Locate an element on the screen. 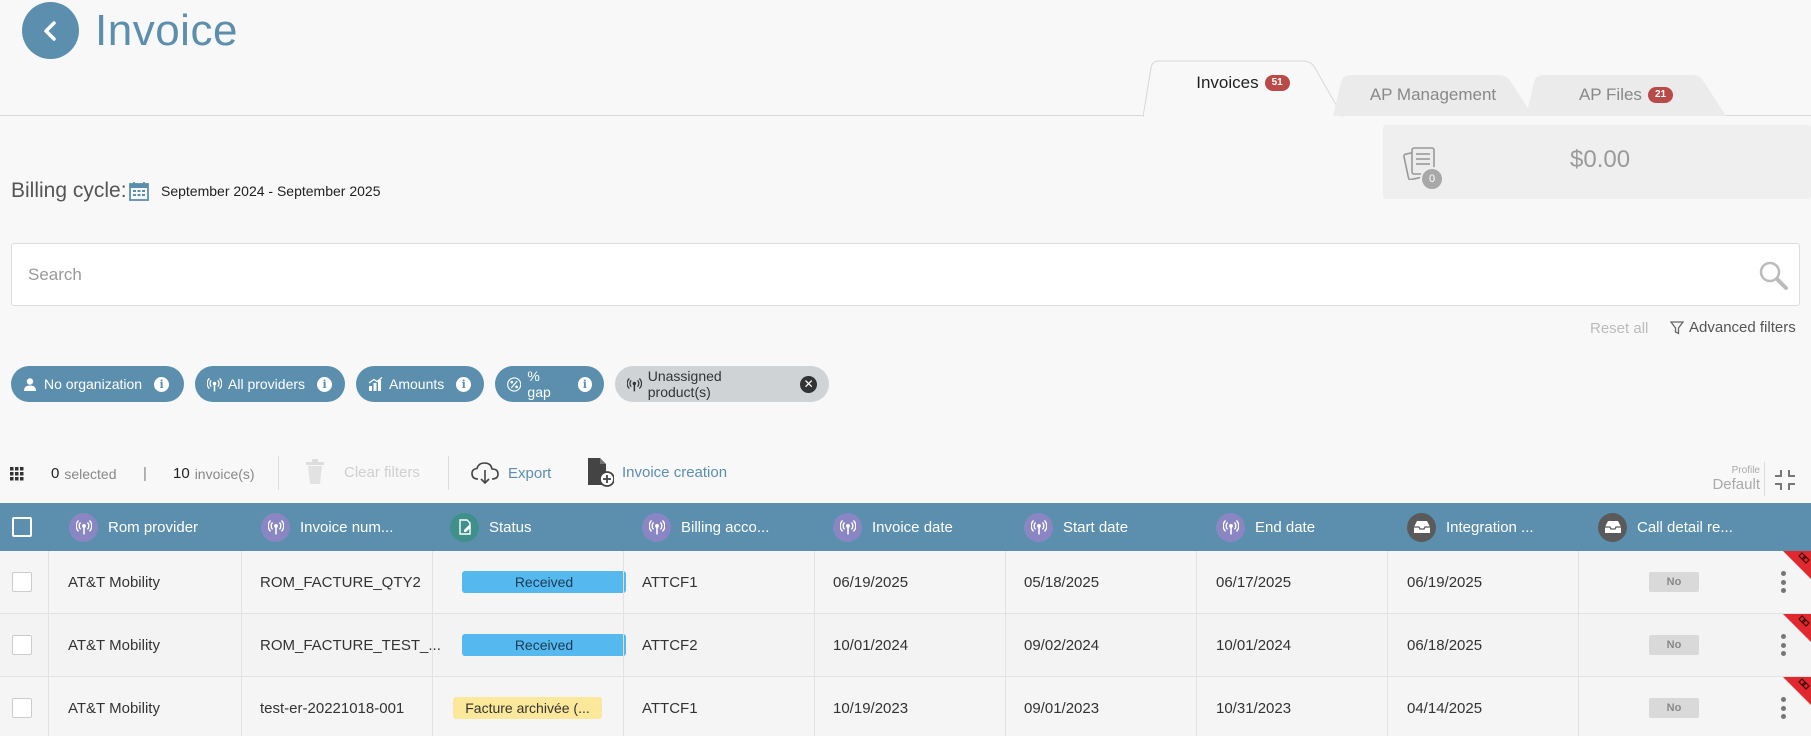 This screenshot has height=736, width=1811. search-input is located at coordinates (878, 275).